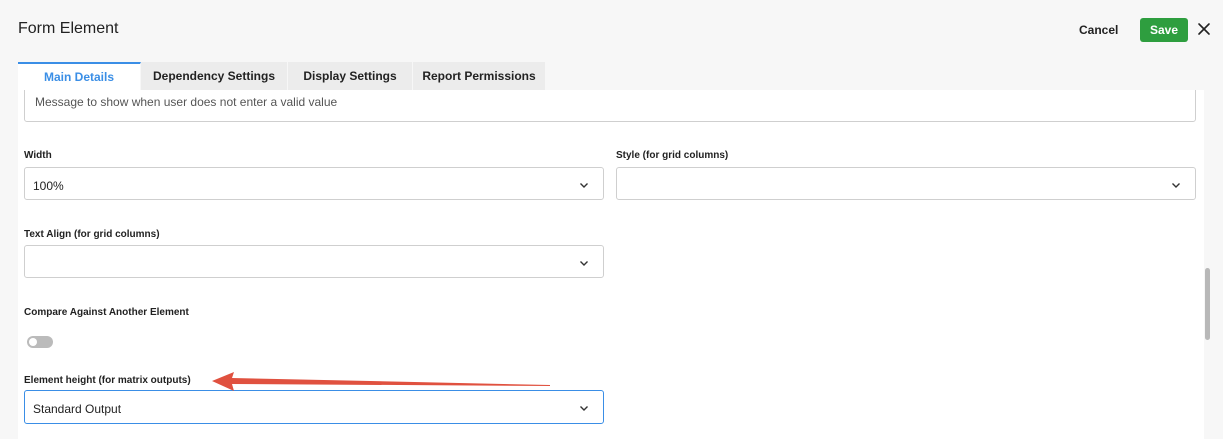 This screenshot has width=1223, height=439. Describe the element at coordinates (314, 261) in the screenshot. I see `text-align-select` at that location.